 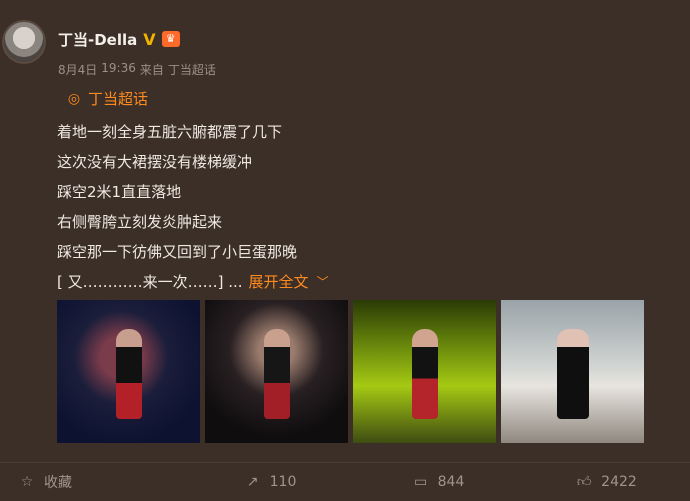 I want to click on crown-icon: ♛, so click(x=170, y=39).